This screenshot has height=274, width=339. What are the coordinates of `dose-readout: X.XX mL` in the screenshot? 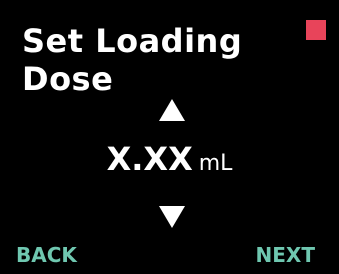 It's located at (169, 159).